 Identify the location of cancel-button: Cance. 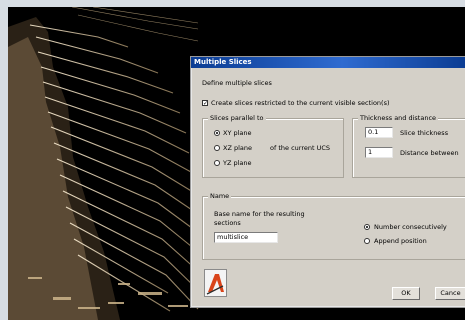
(450, 293).